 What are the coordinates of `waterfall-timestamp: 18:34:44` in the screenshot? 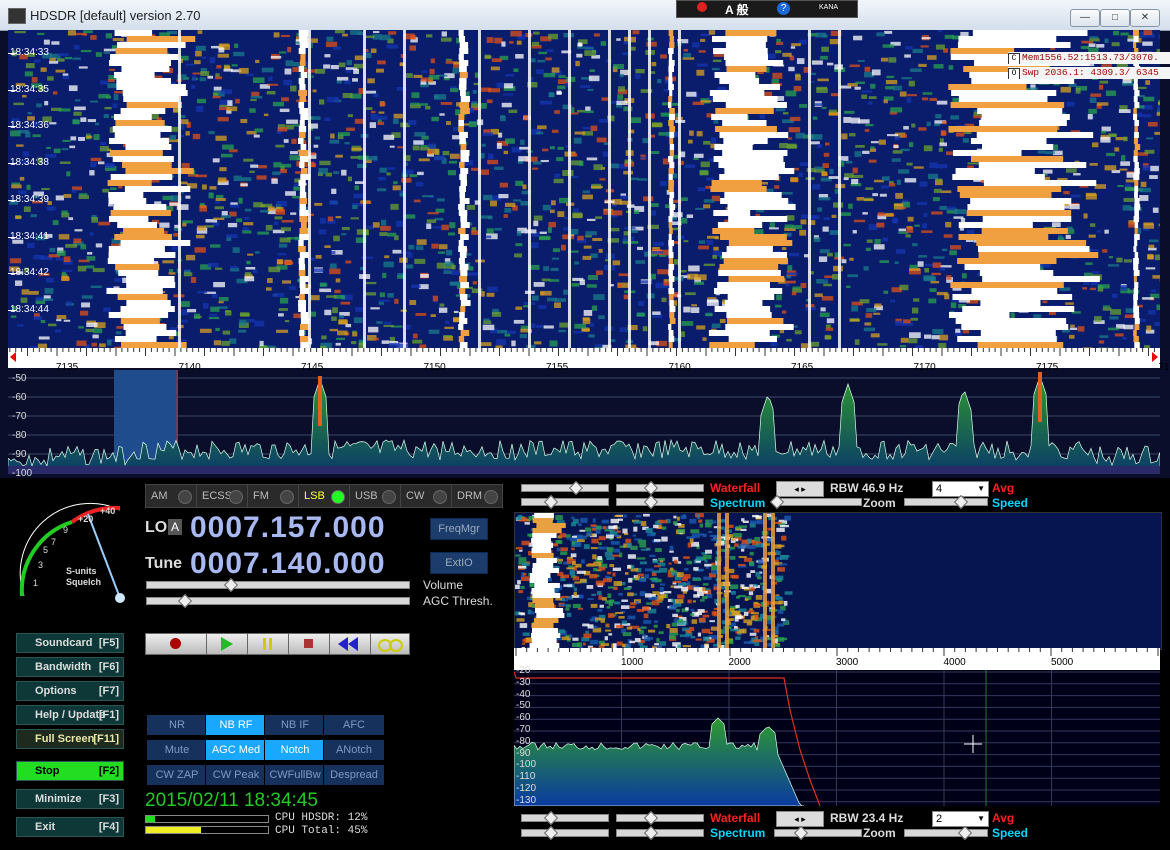 It's located at (28, 309).